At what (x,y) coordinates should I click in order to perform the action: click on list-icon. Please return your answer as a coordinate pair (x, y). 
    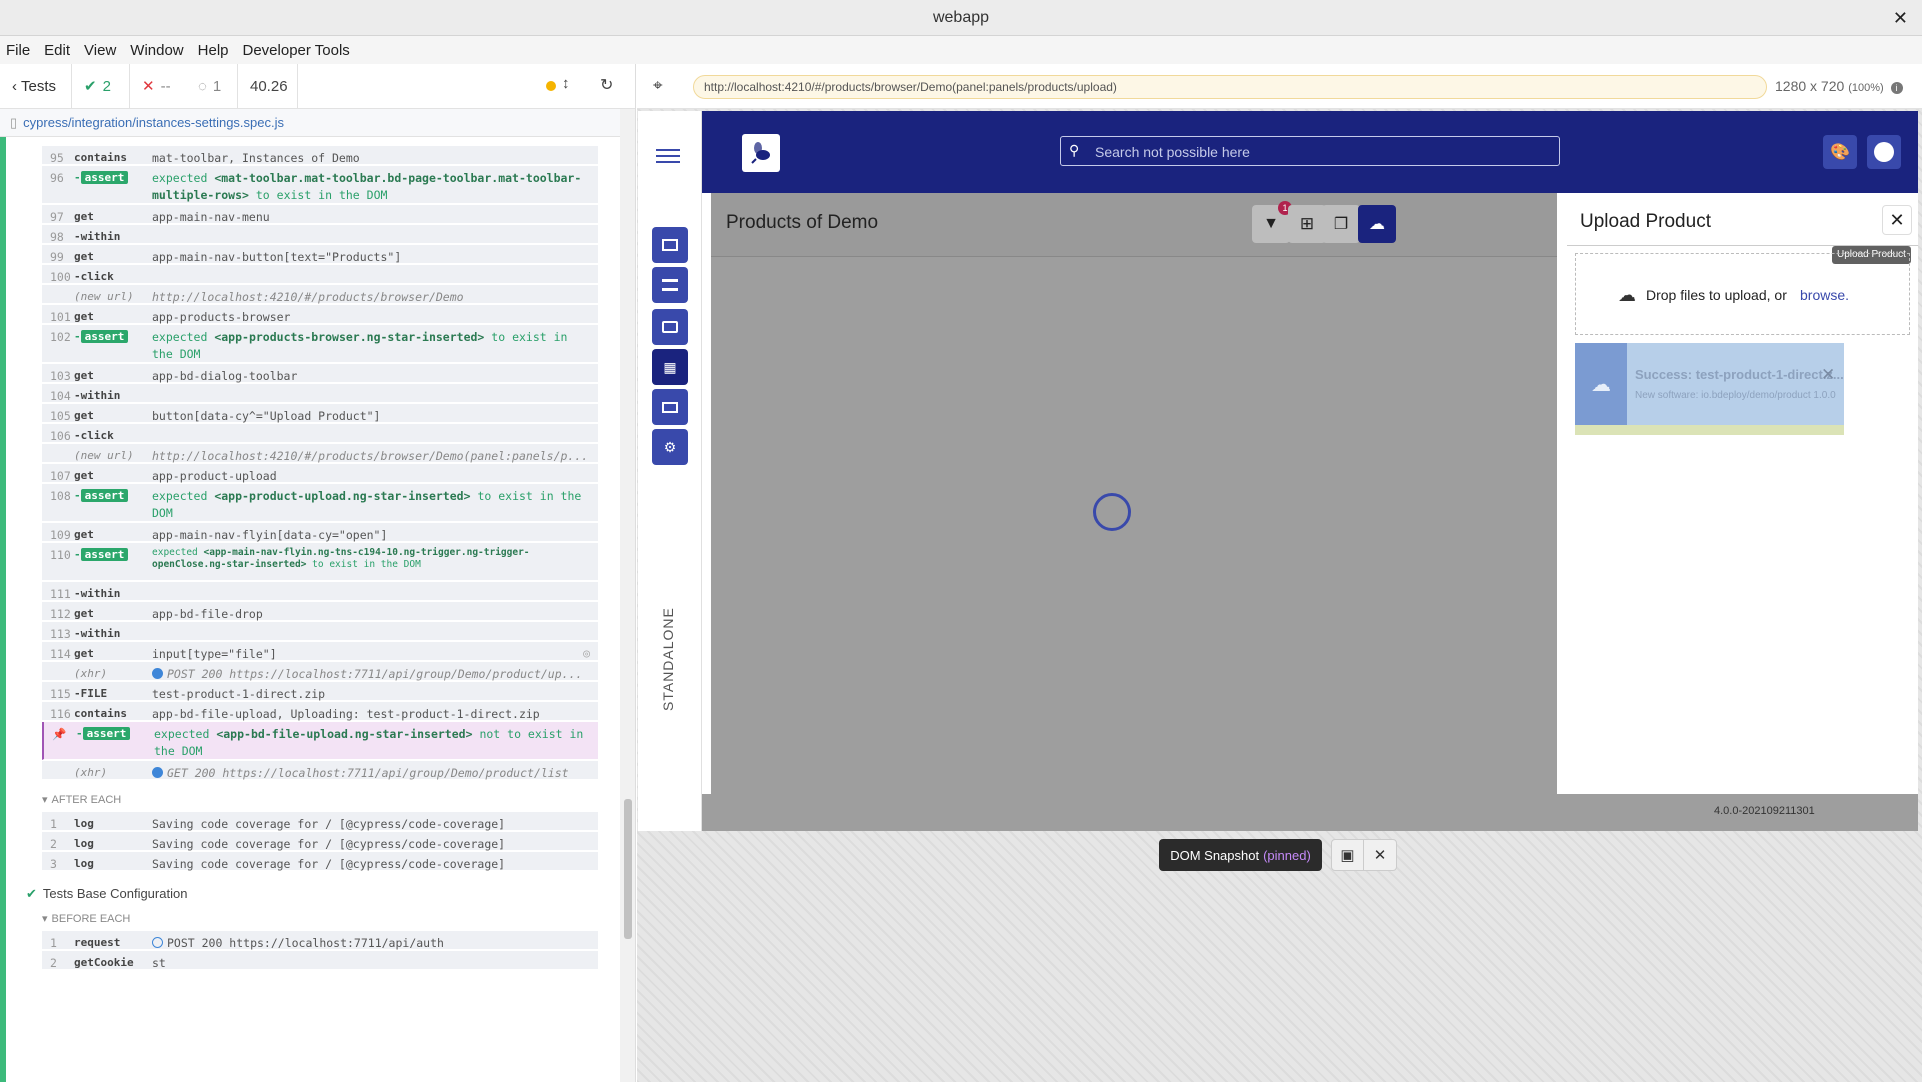
    Looking at the image, I should click on (670, 285).